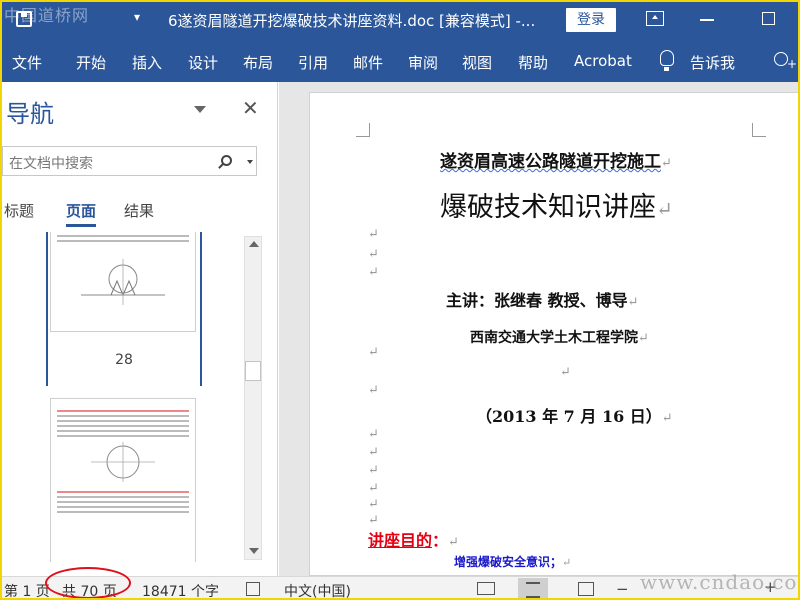 This screenshot has width=800, height=600. What do you see at coordinates (139, 210) in the screenshot?
I see `nav-tab-results: 结果` at bounding box center [139, 210].